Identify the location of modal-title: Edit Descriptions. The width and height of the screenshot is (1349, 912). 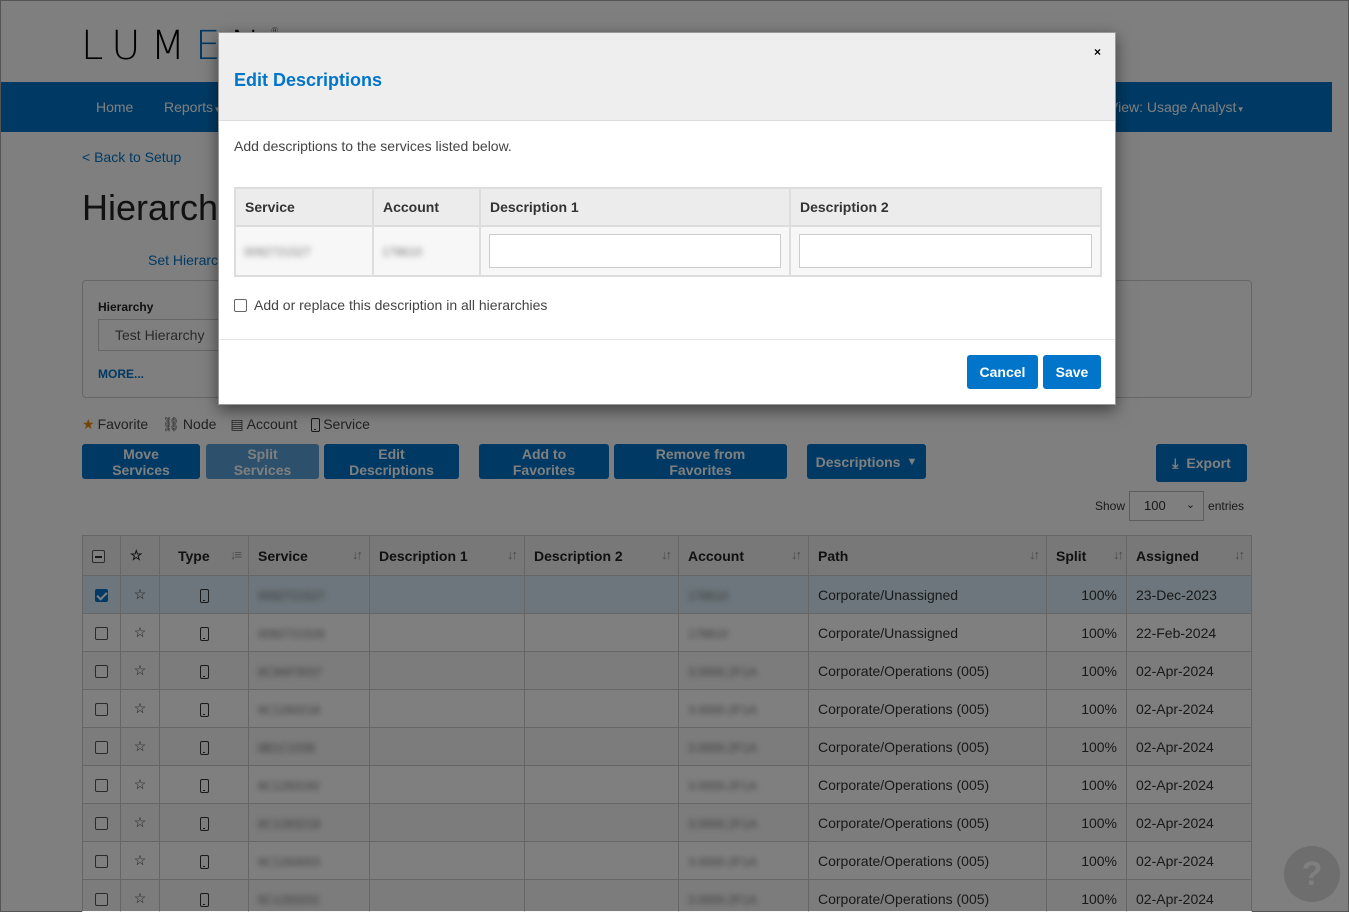
(308, 80).